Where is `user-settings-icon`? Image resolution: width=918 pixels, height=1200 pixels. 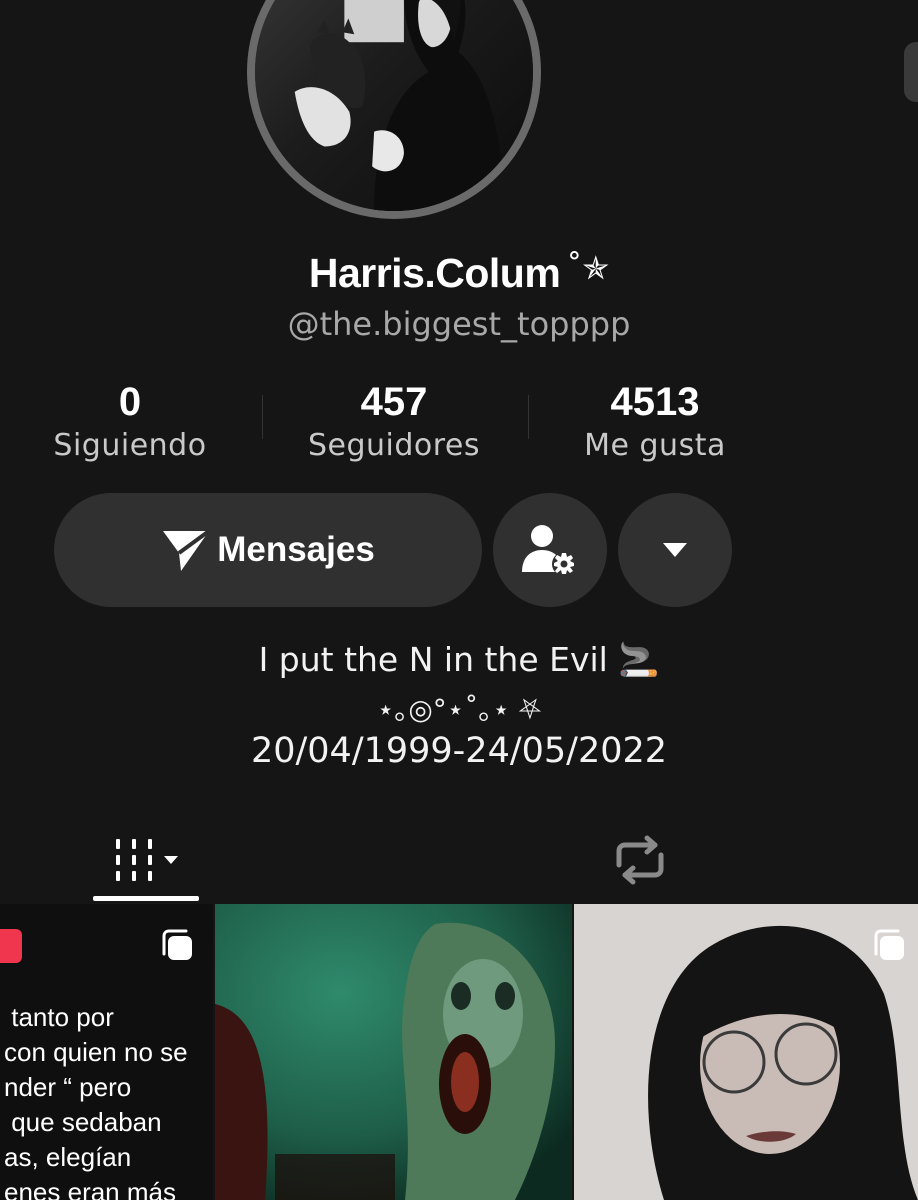
user-settings-icon is located at coordinates (549, 550).